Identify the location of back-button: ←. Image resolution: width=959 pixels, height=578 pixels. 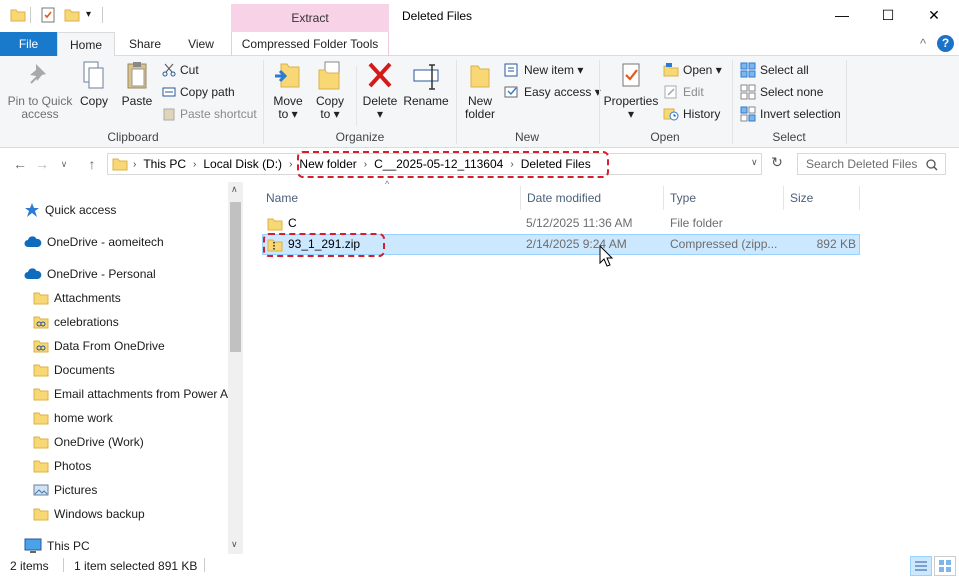
(20, 164).